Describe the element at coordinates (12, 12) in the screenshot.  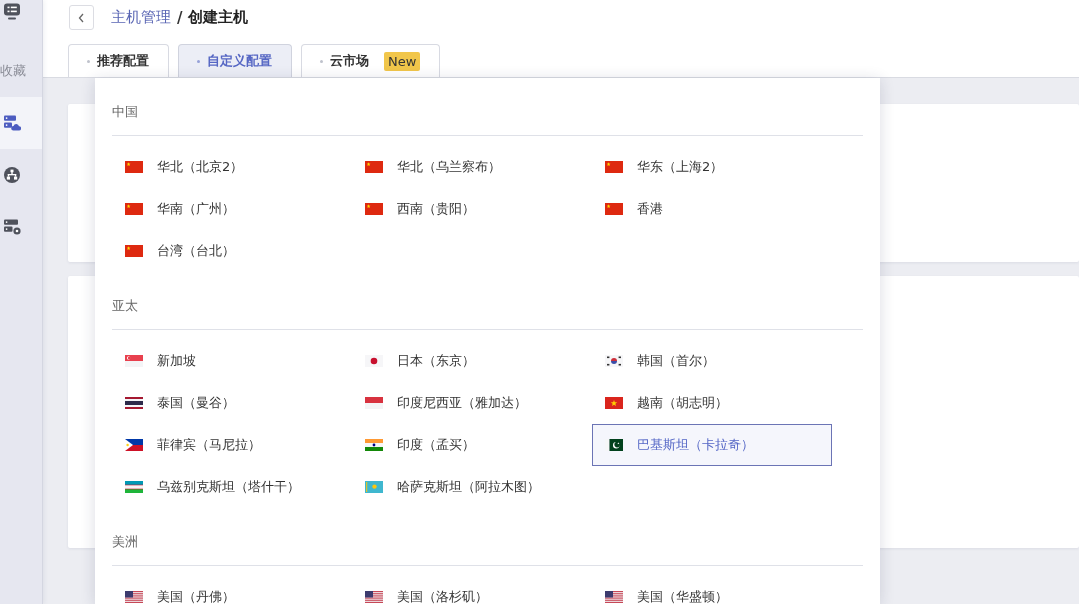
I see `monitor-icon` at that location.